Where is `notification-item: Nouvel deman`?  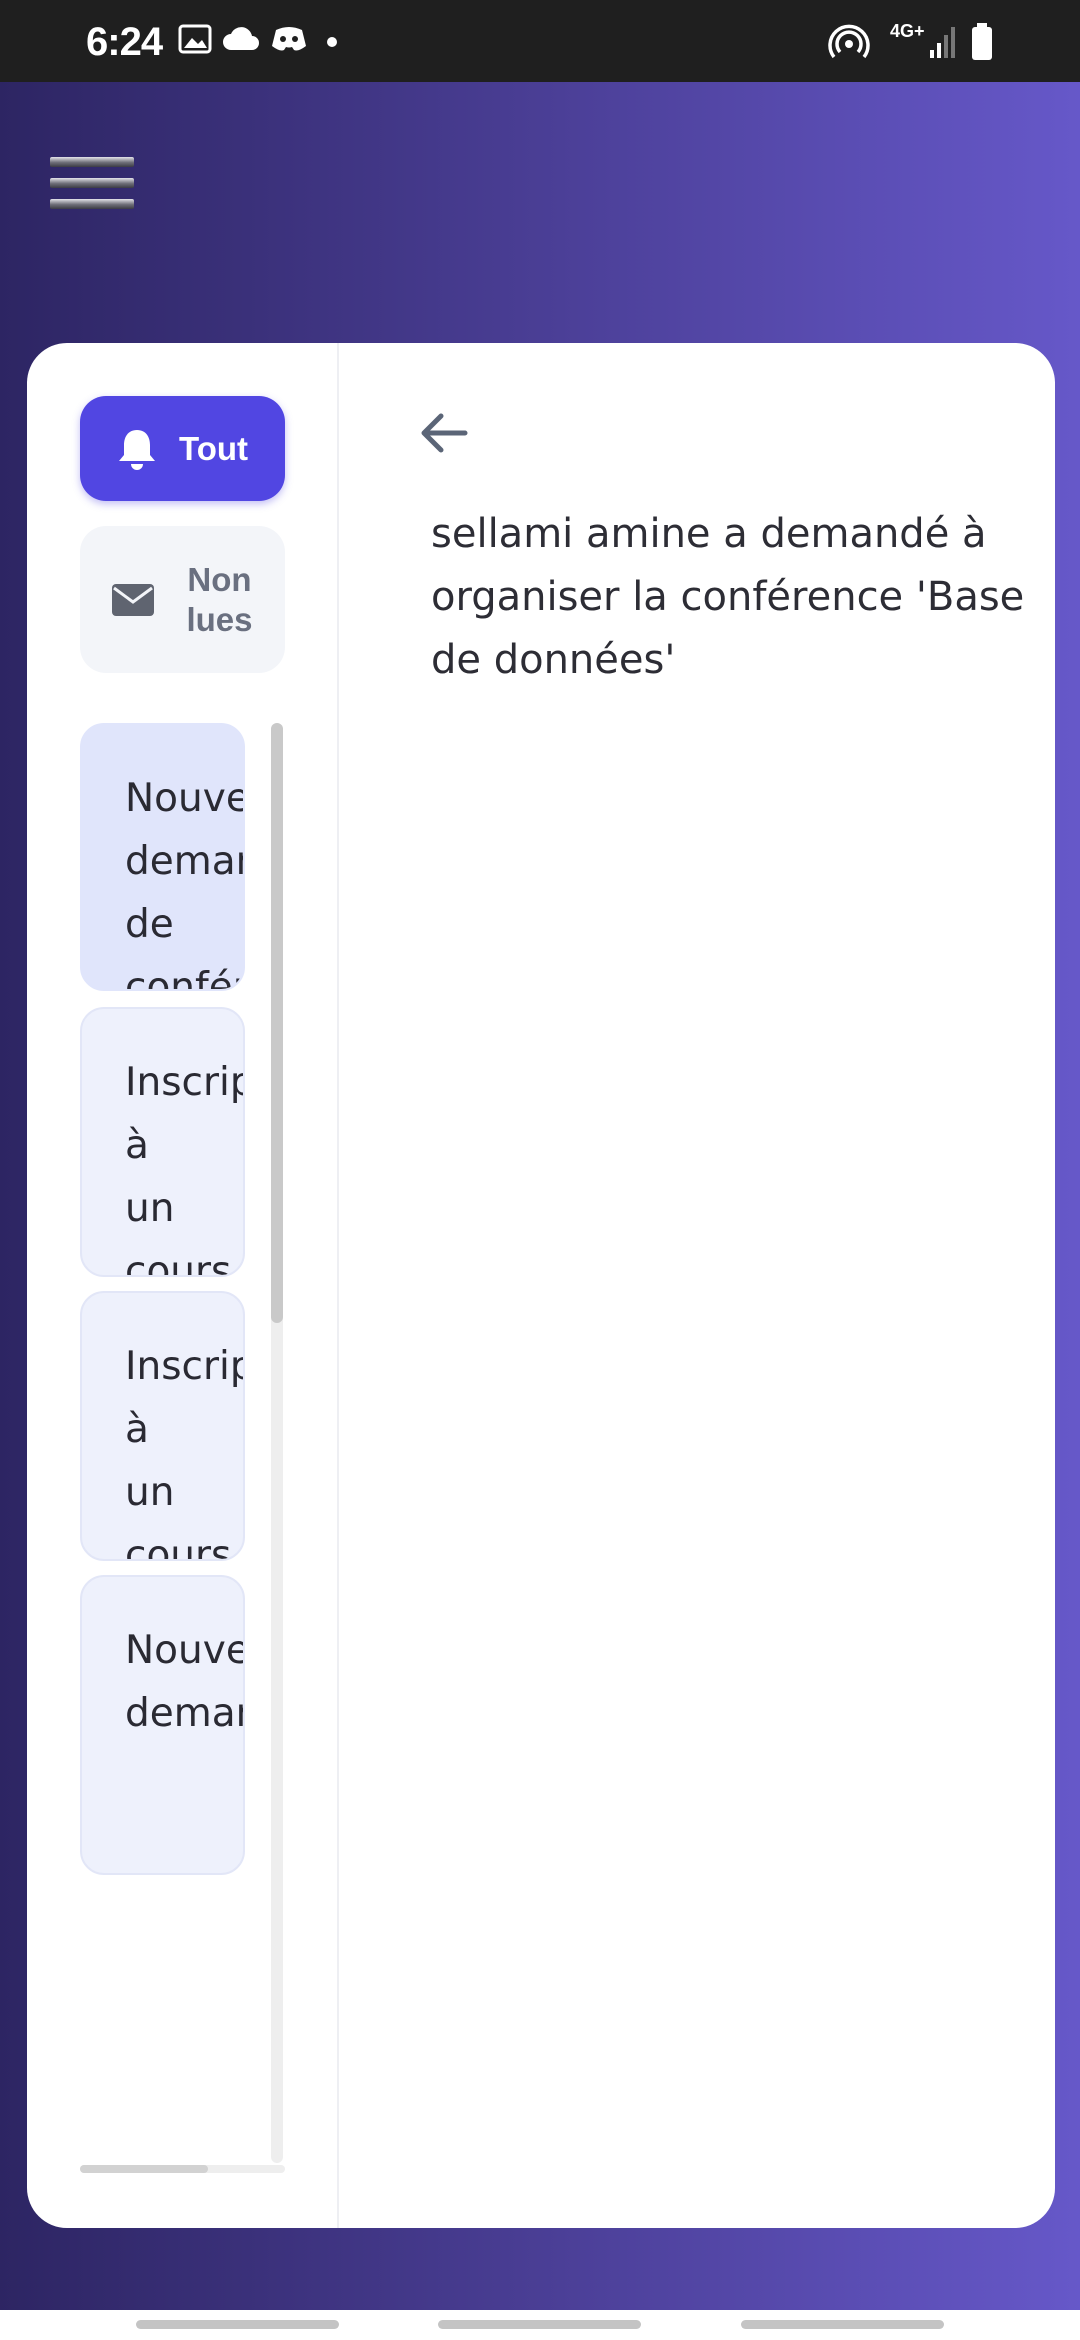 notification-item: Nouvel deman is located at coordinates (162, 1725).